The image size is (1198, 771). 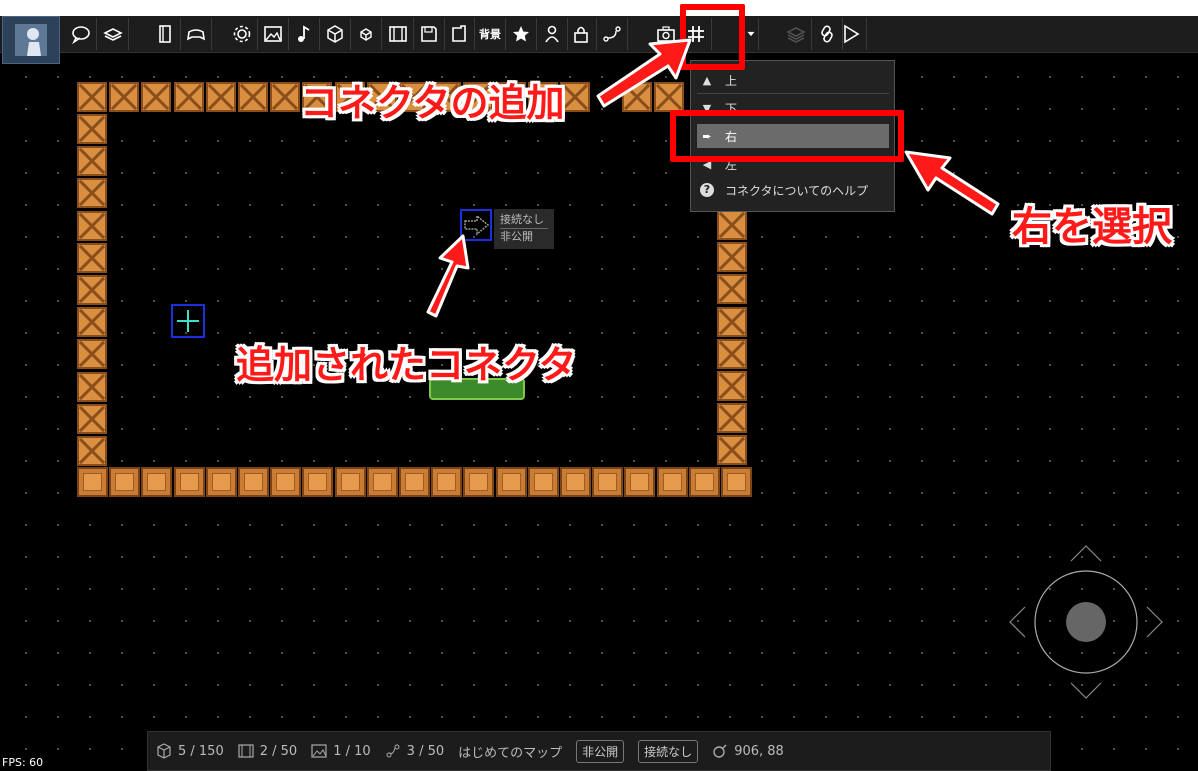 What do you see at coordinates (748, 751) in the screenshot?
I see `status-cursor: 906, 88` at bounding box center [748, 751].